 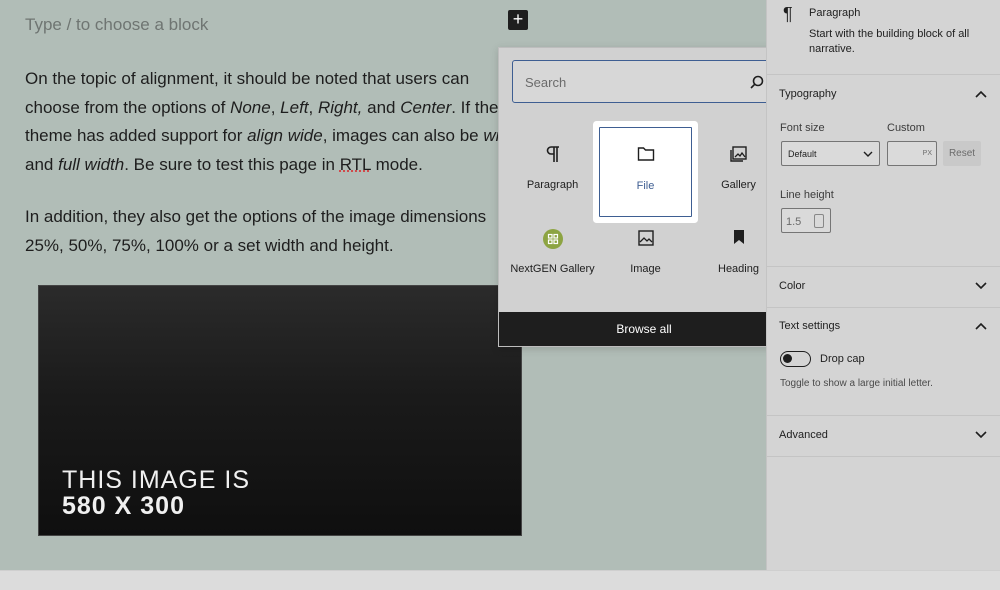 What do you see at coordinates (645, 269) in the screenshot?
I see `block-label: Image` at bounding box center [645, 269].